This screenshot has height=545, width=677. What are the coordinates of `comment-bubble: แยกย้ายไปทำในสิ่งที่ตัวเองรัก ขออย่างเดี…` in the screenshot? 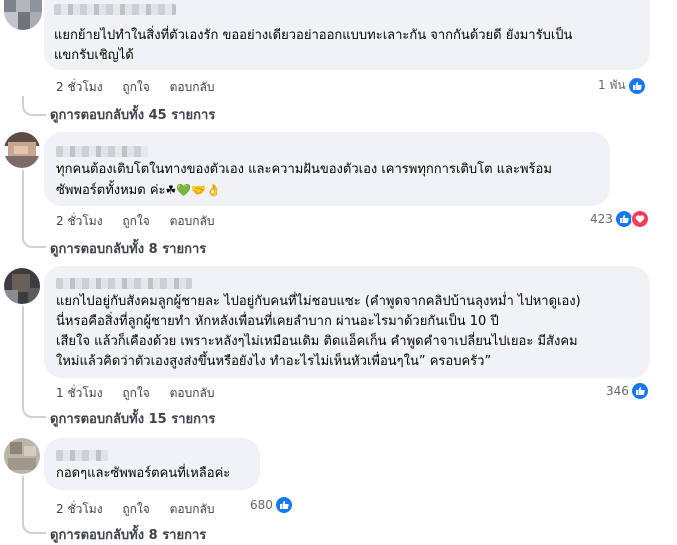 It's located at (347, 35).